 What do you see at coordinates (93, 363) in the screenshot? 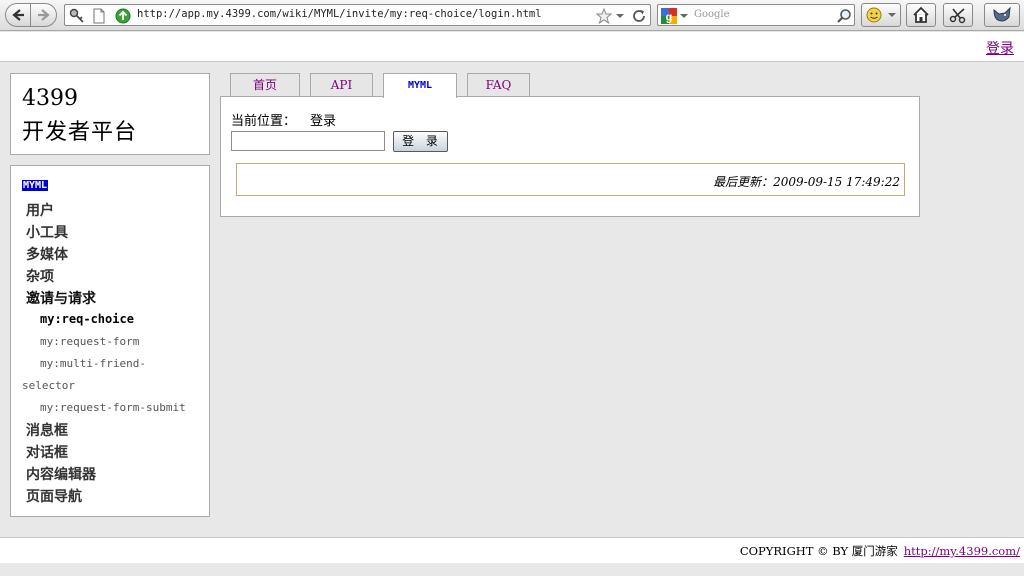
I see `sidebar-subitem-multi-friend-selector: my:multi-friend-` at bounding box center [93, 363].